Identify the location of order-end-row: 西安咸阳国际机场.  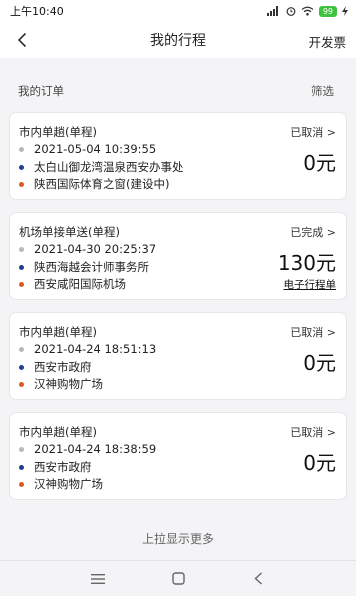
(72, 284).